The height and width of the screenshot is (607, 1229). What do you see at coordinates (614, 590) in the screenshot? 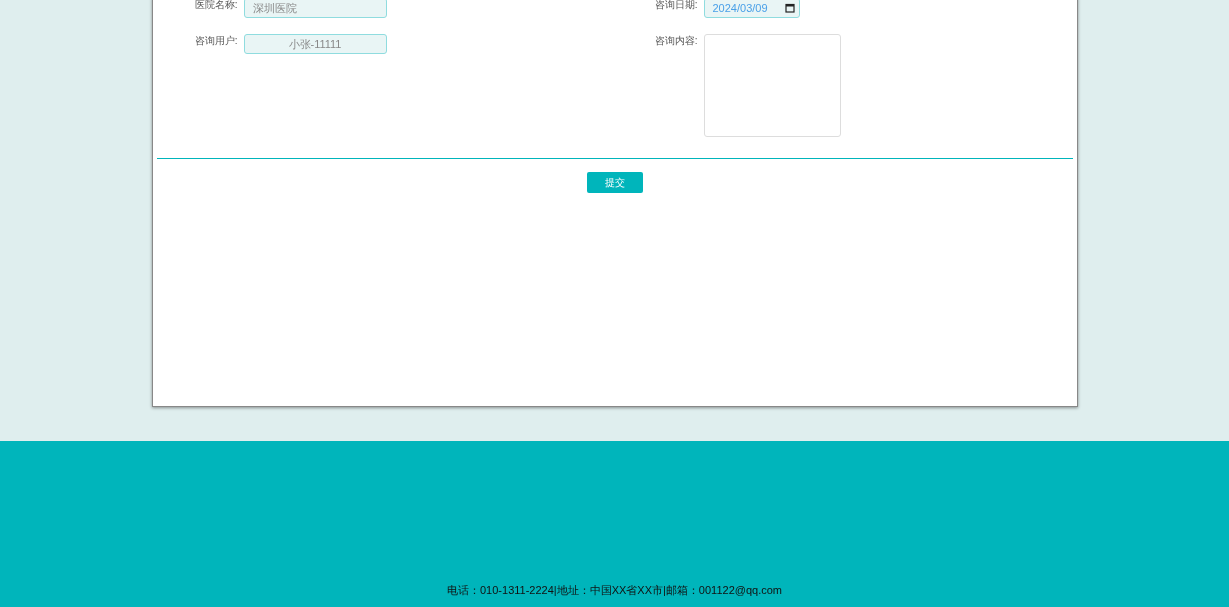
I see `footer-text: 电话：010-1311-2224|地址：中国XX省XX市|邮箱：001122@qq.com` at bounding box center [614, 590].